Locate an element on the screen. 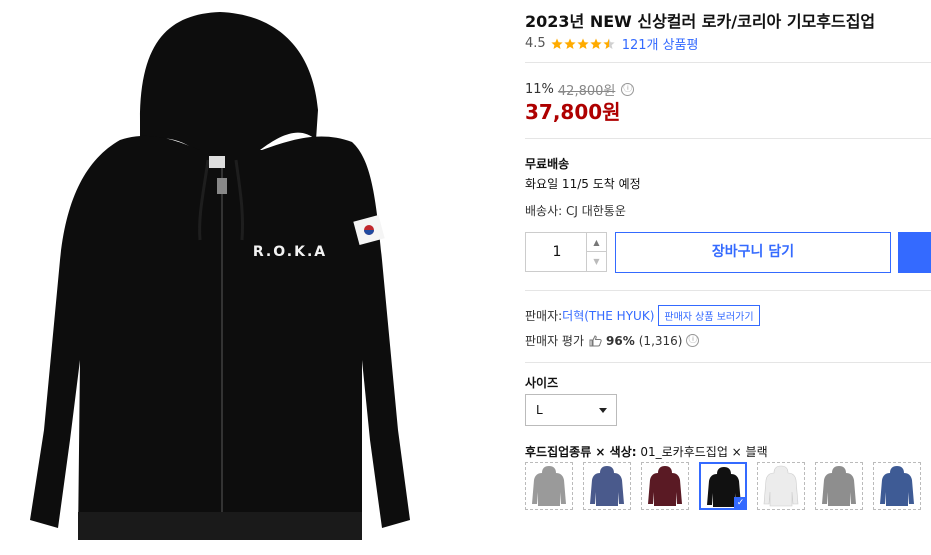  size-selected-value: L is located at coordinates (539, 410).